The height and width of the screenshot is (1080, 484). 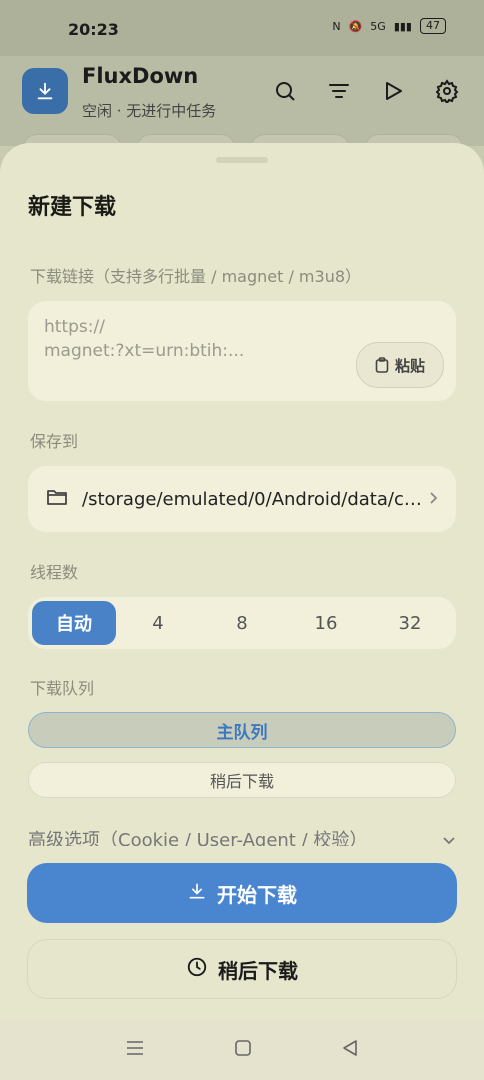 I want to click on thread-option-32: 32, so click(x=410, y=623).